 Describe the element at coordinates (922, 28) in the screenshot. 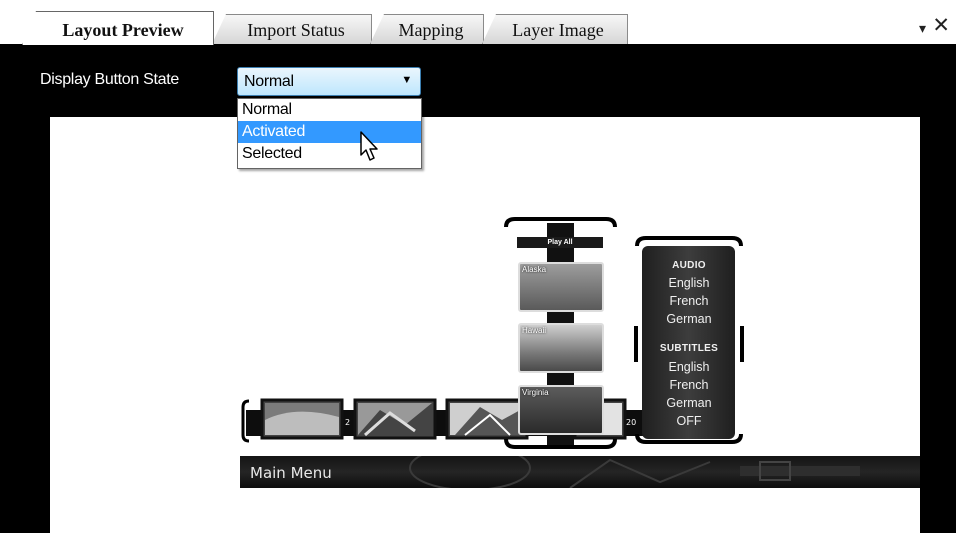

I see `window-menu-icon: ▾` at that location.